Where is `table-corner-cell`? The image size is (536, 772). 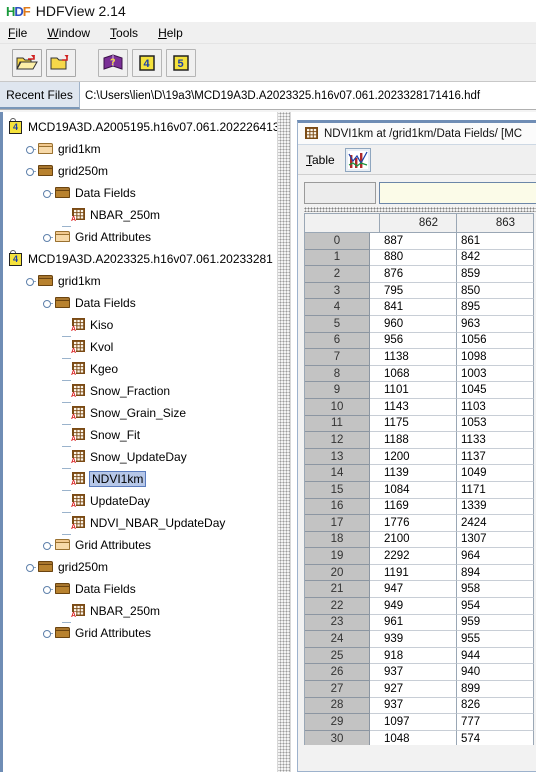
table-corner-cell is located at coordinates (342, 223).